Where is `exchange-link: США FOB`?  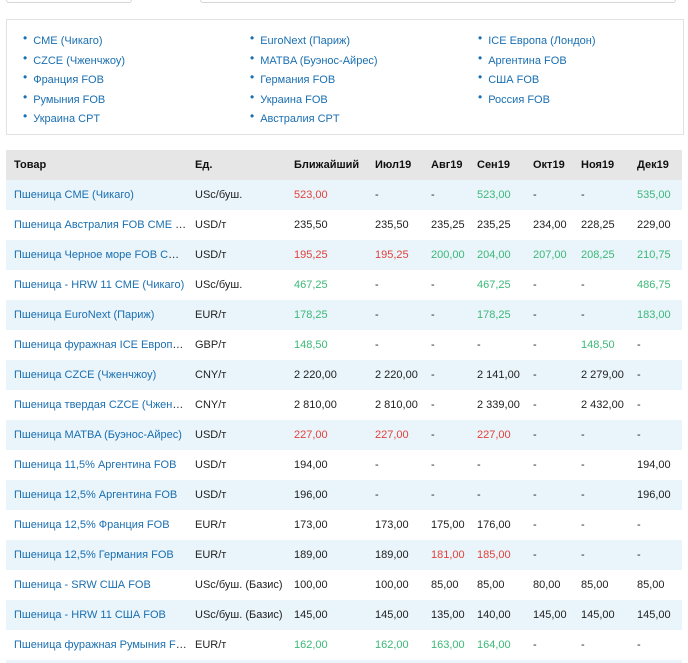 exchange-link: США FOB is located at coordinates (513, 80).